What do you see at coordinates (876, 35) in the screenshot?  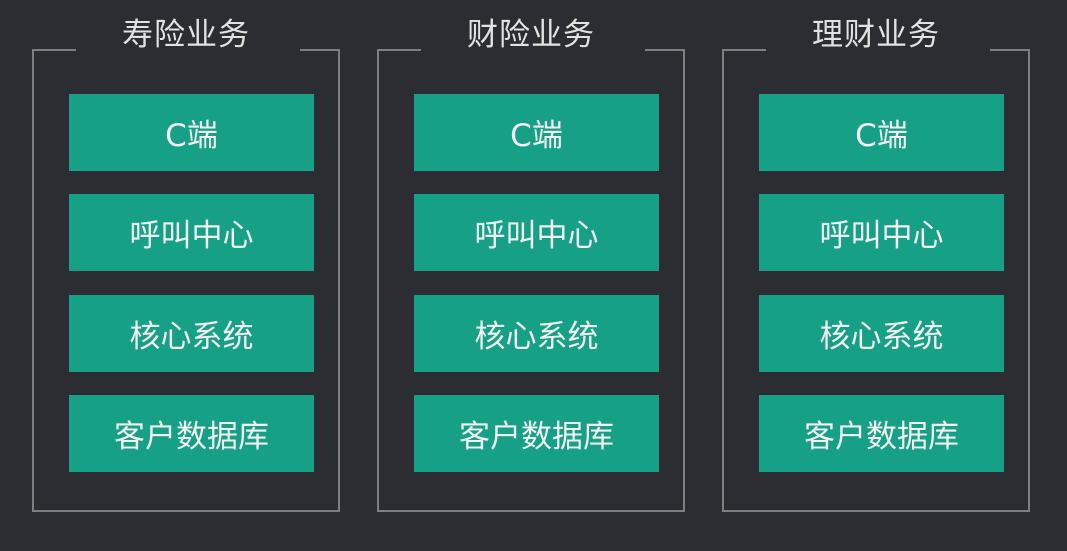 I see `group-title: 理财业务` at bounding box center [876, 35].